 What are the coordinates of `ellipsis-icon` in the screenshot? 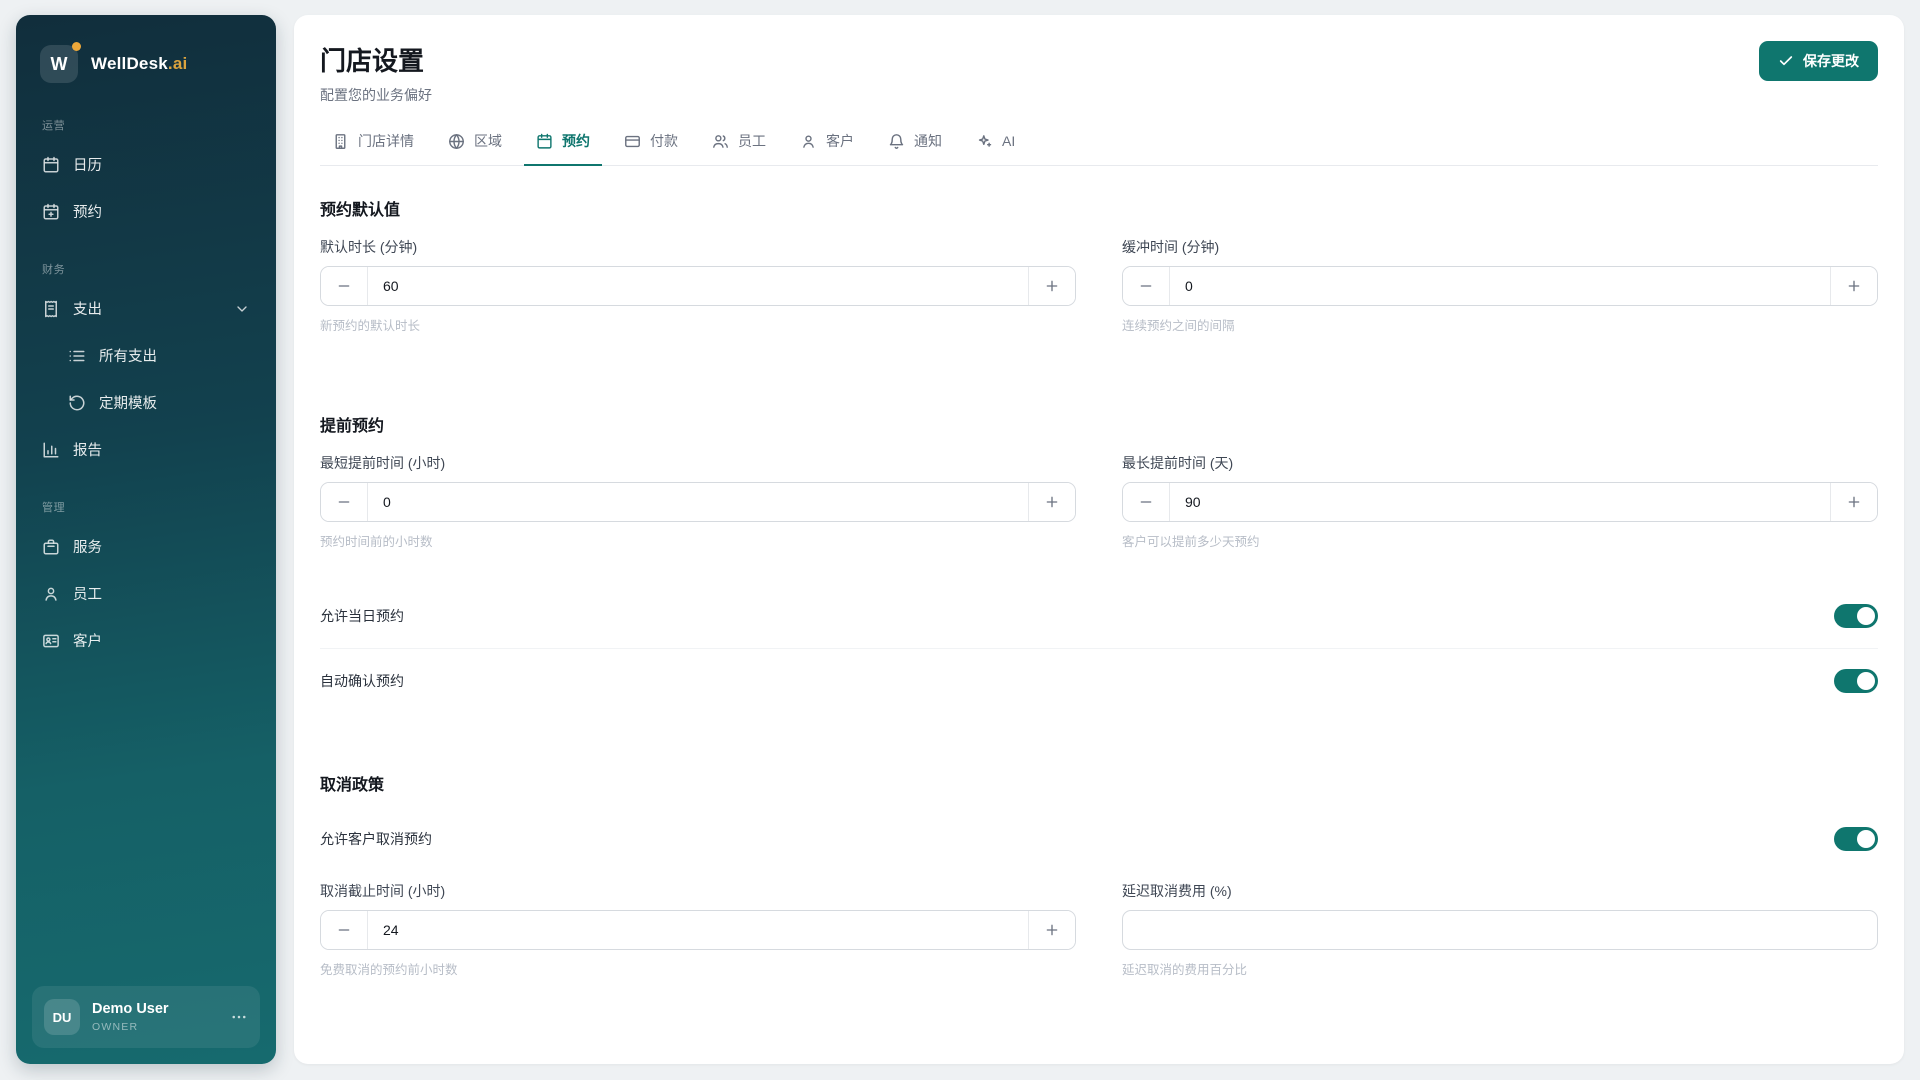 It's located at (239, 1017).